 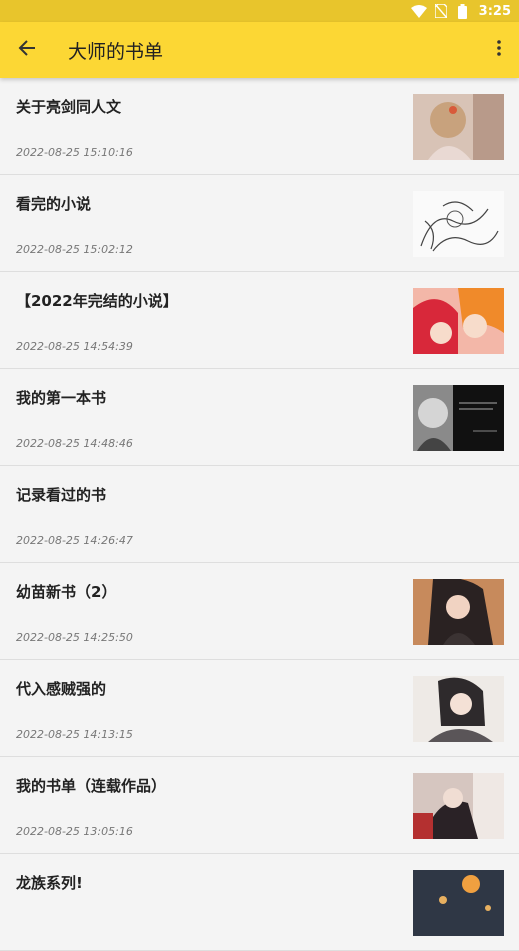 What do you see at coordinates (61, 689) in the screenshot?
I see `booklist-name: 代入感贼强的` at bounding box center [61, 689].